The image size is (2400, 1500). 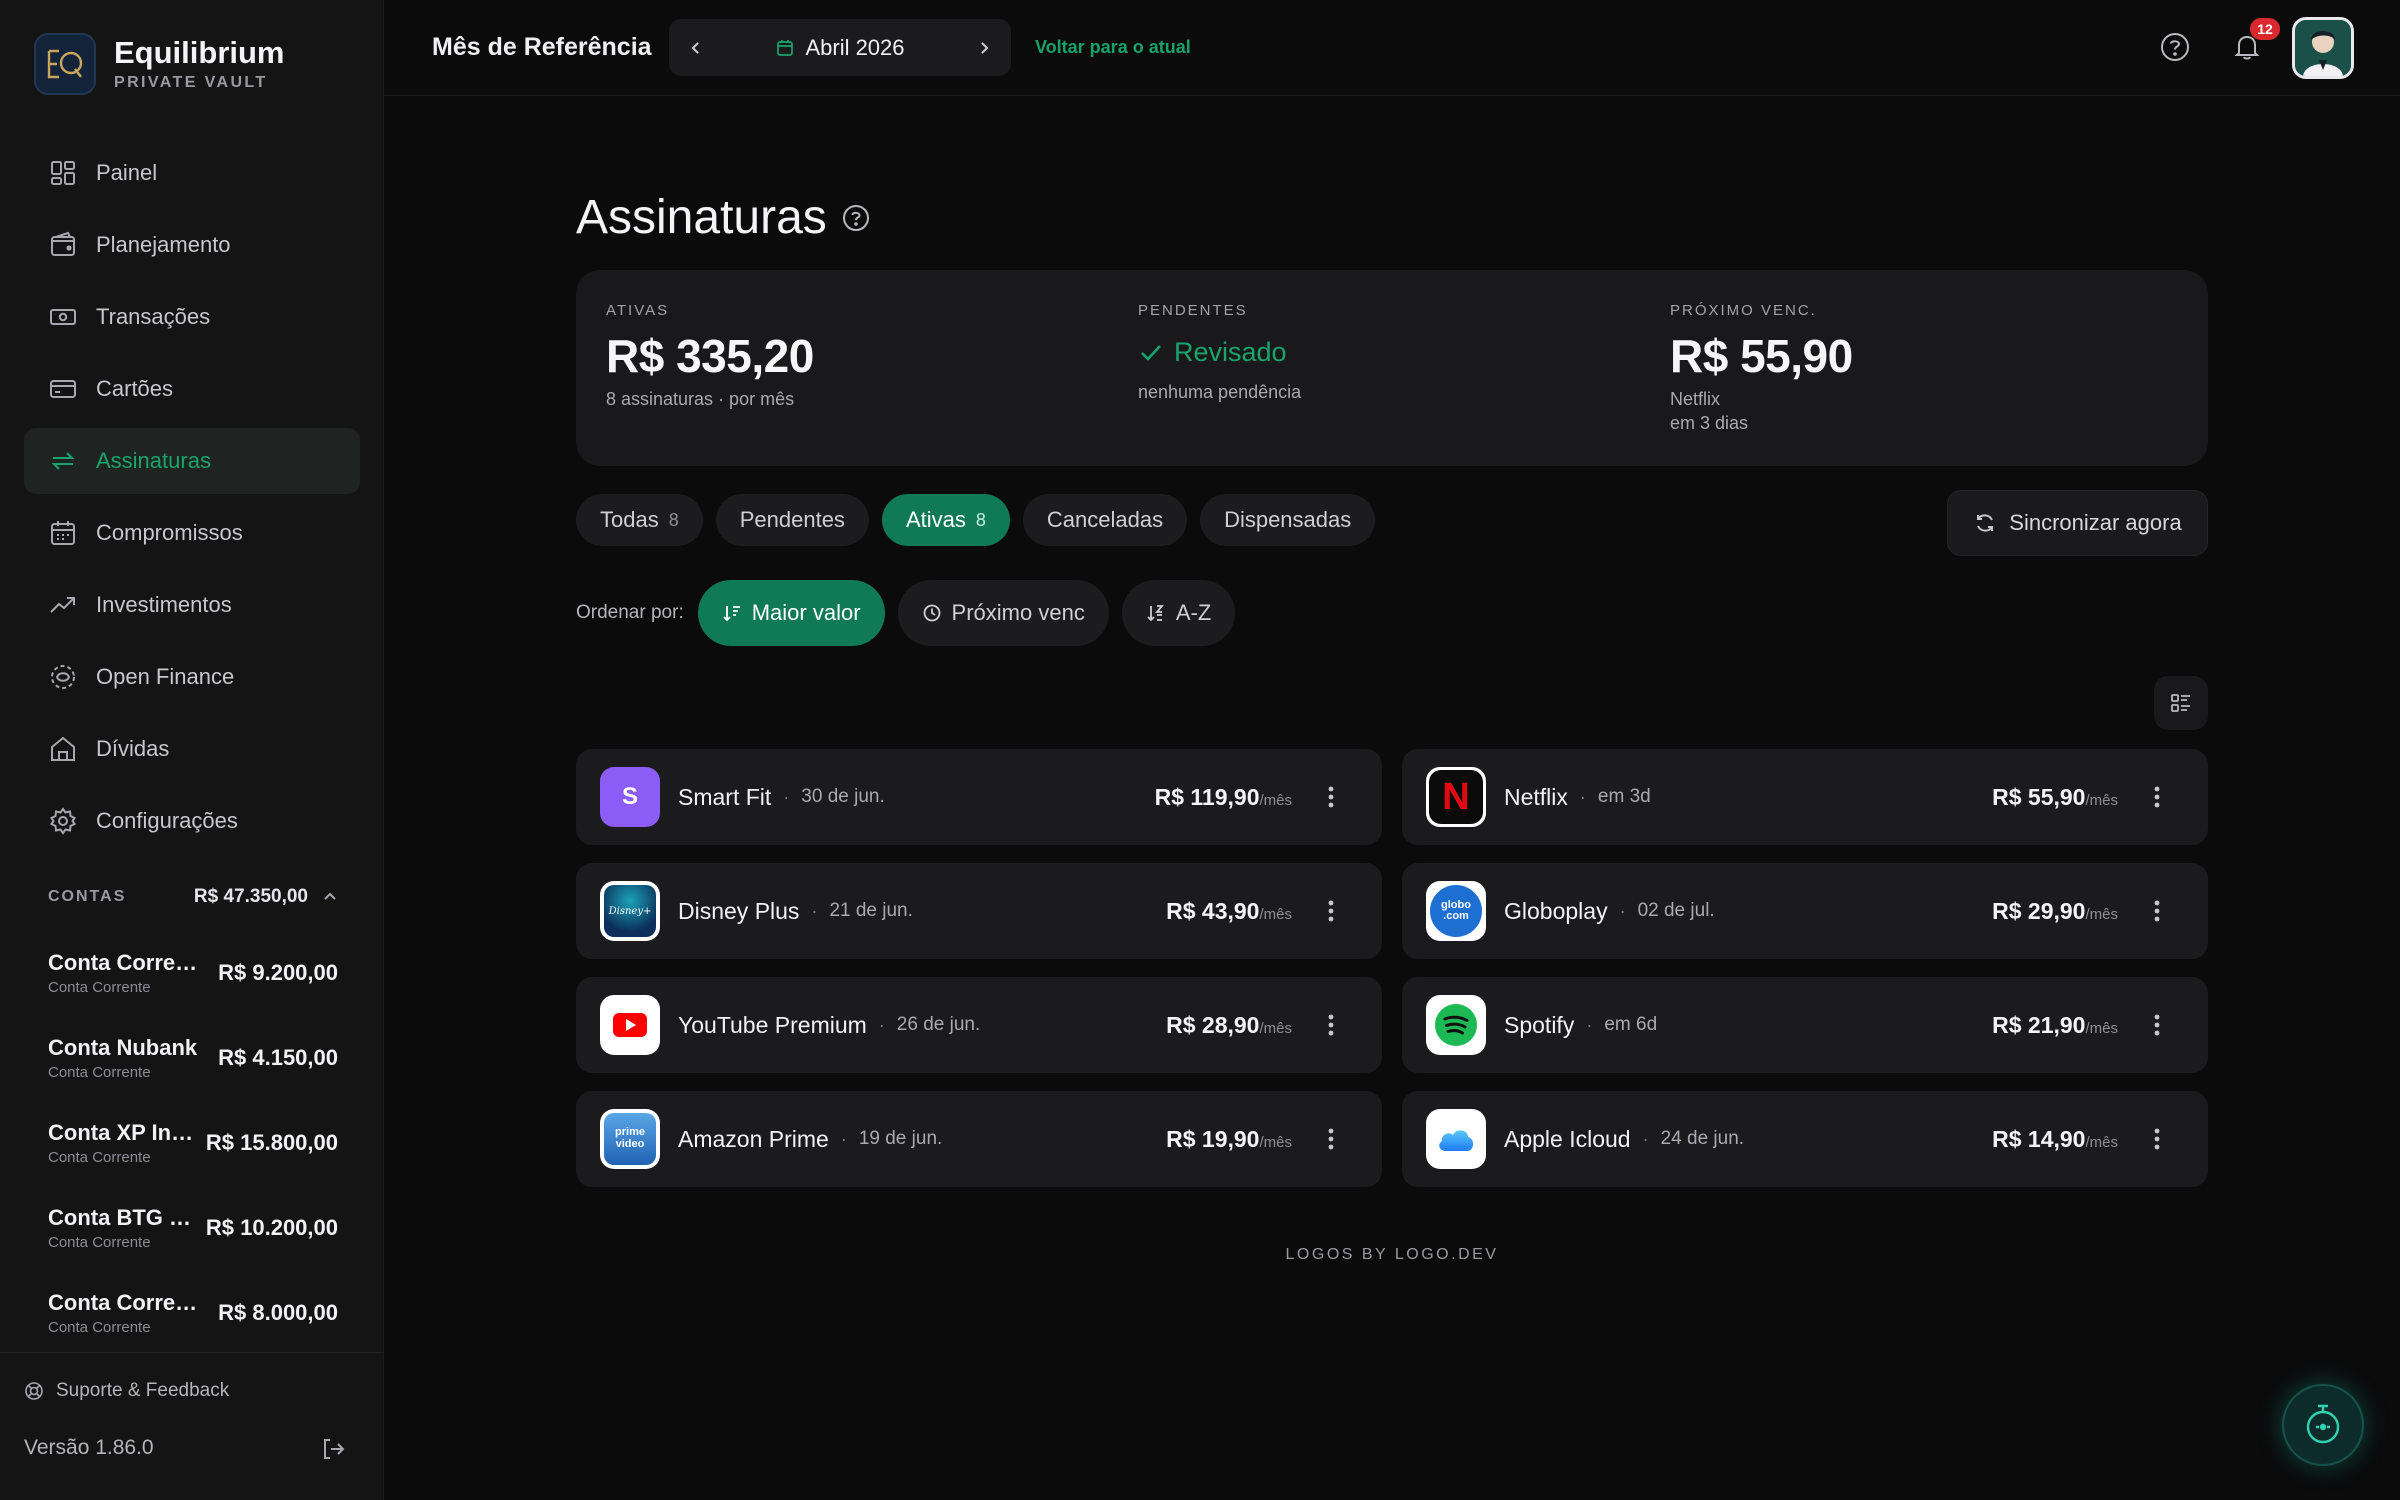 I want to click on accounts-total: R$ 47.350,00, so click(x=250, y=896).